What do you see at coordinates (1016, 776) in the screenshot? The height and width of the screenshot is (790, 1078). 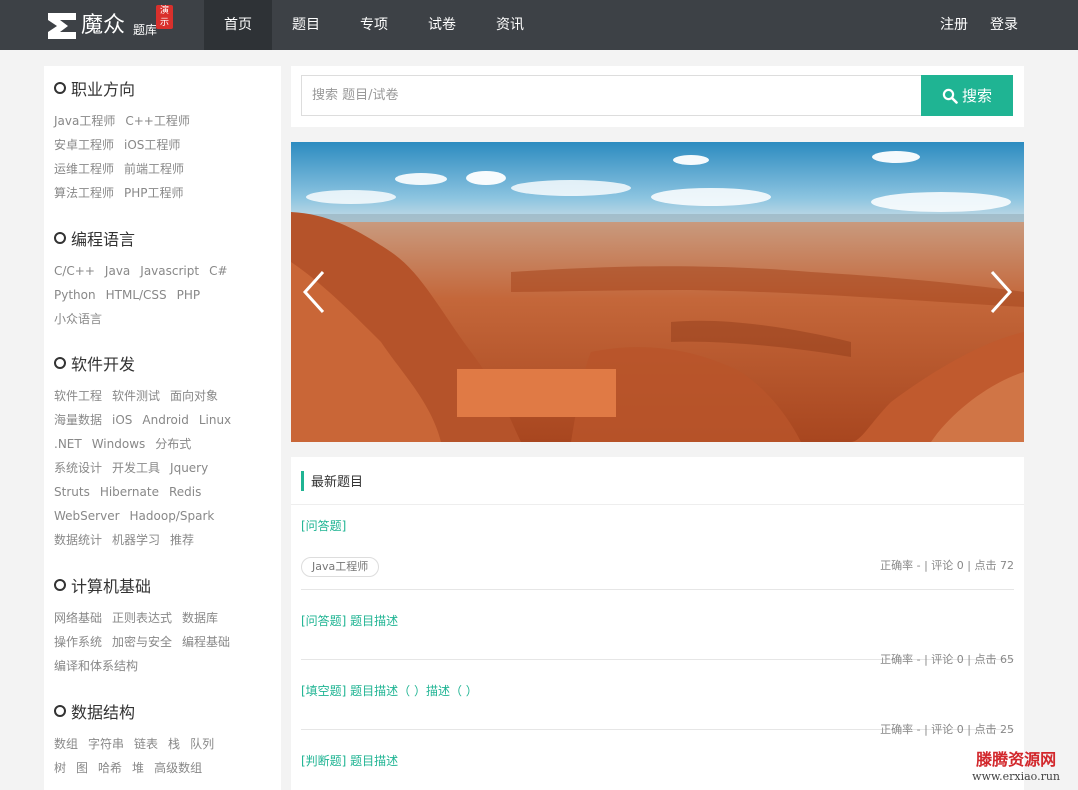 I see `watermark-url: www.erxiao.run` at bounding box center [1016, 776].